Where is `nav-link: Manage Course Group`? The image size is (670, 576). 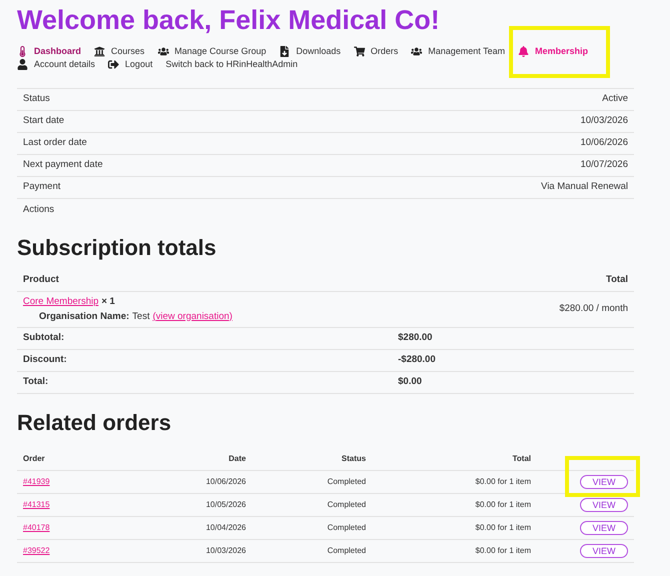
nav-link: Manage Course Group is located at coordinates (212, 51).